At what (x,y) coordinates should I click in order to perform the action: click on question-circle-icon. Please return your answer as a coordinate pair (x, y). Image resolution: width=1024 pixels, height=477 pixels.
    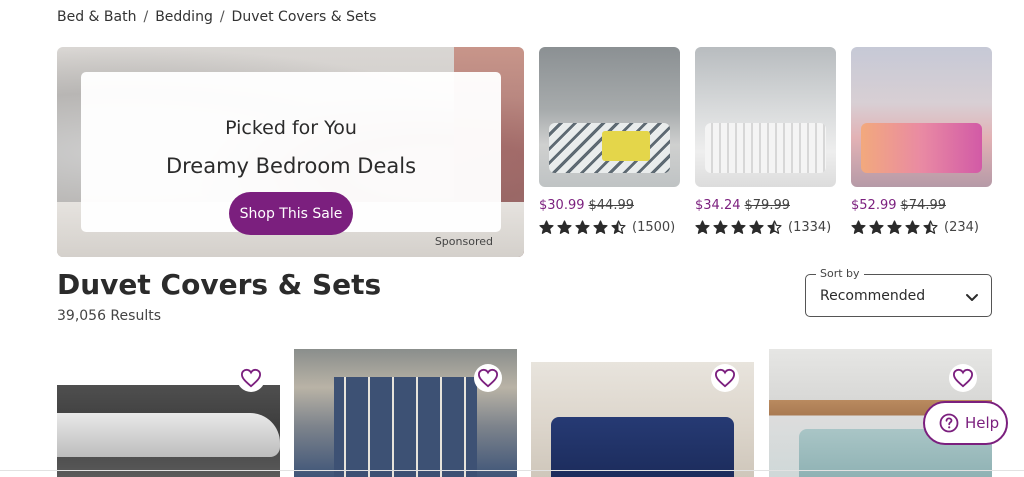
    Looking at the image, I should click on (949, 423).